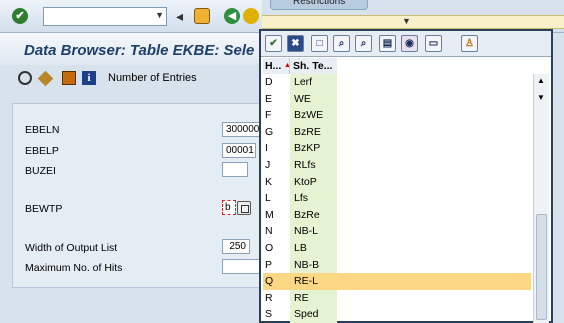 Image resolution: width=564 pixels, height=323 pixels. Describe the element at coordinates (239, 150) in the screenshot. I see `ebelp-input: 00001` at that location.